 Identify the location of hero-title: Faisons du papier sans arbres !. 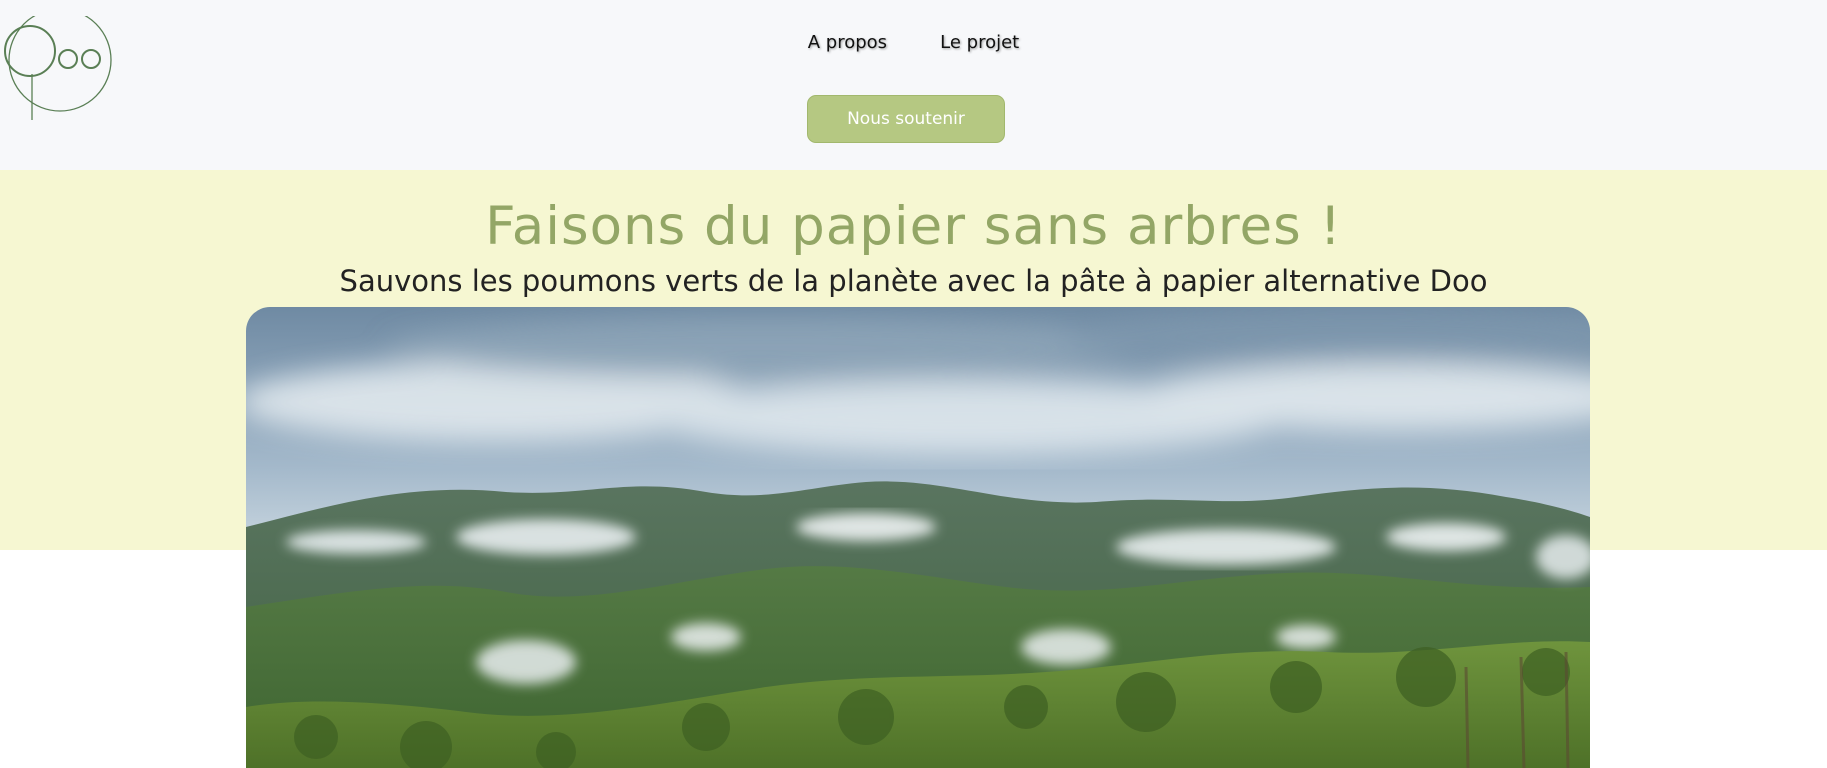
(913, 226).